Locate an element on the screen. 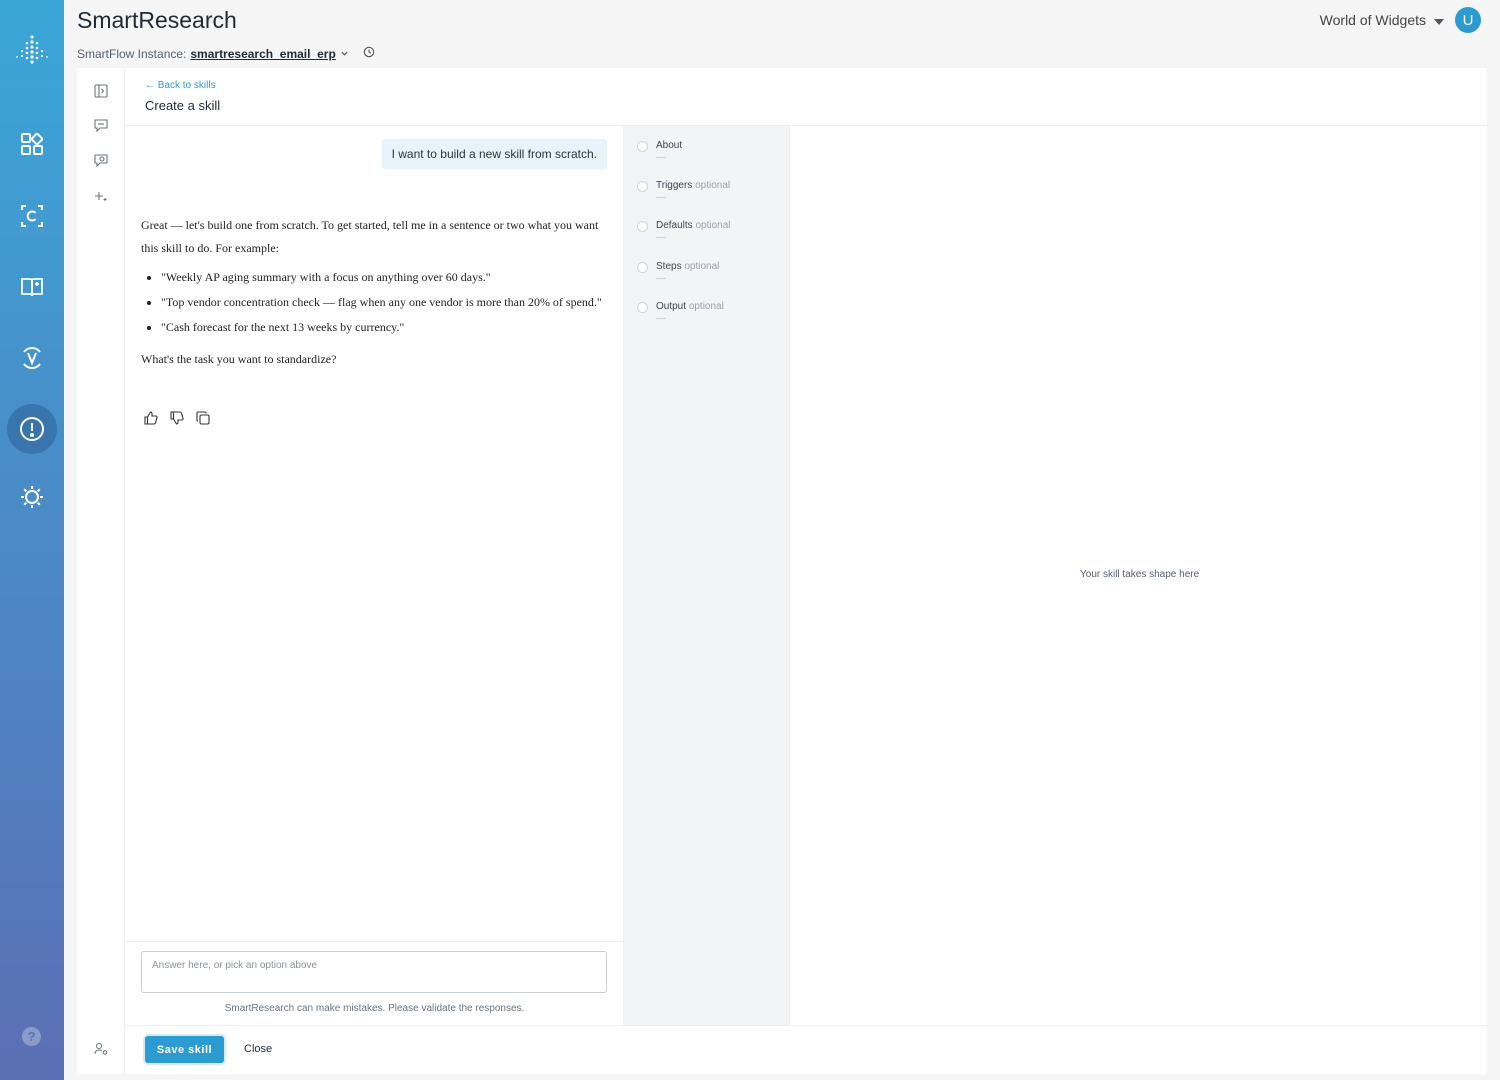 The height and width of the screenshot is (1080, 1500). sparkle-add-icon is located at coordinates (101, 196).